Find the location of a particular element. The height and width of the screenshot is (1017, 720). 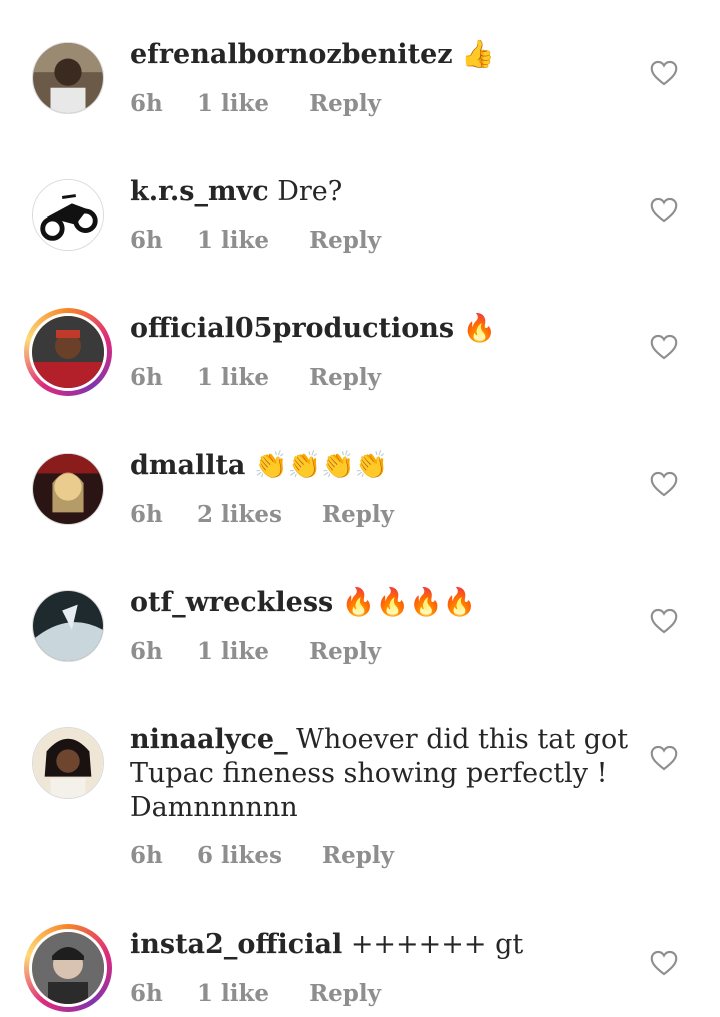

comment-meta: 6h 6 likes Reply is located at coordinates (262, 855).